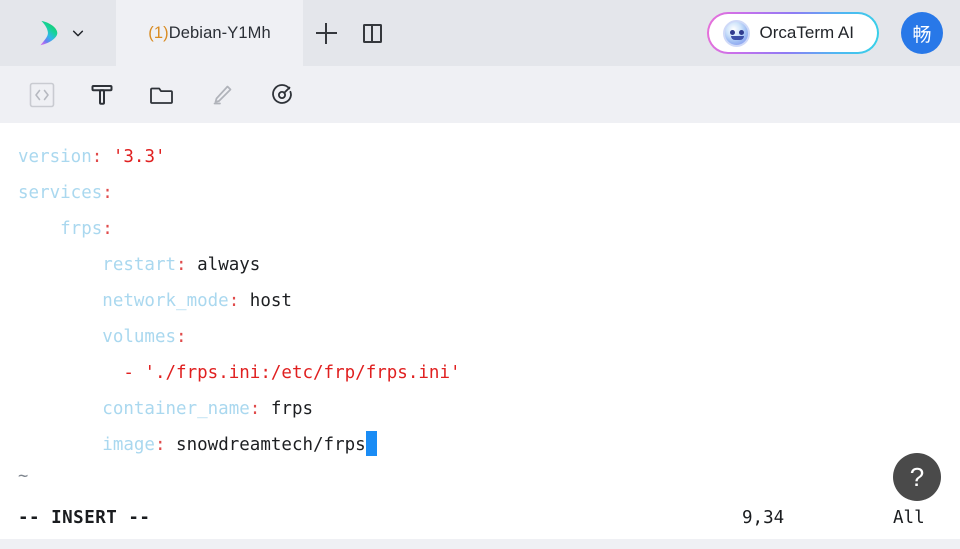 The height and width of the screenshot is (549, 960). What do you see at coordinates (139, 157) in the screenshot?
I see `terminal-token: '3.3'` at bounding box center [139, 157].